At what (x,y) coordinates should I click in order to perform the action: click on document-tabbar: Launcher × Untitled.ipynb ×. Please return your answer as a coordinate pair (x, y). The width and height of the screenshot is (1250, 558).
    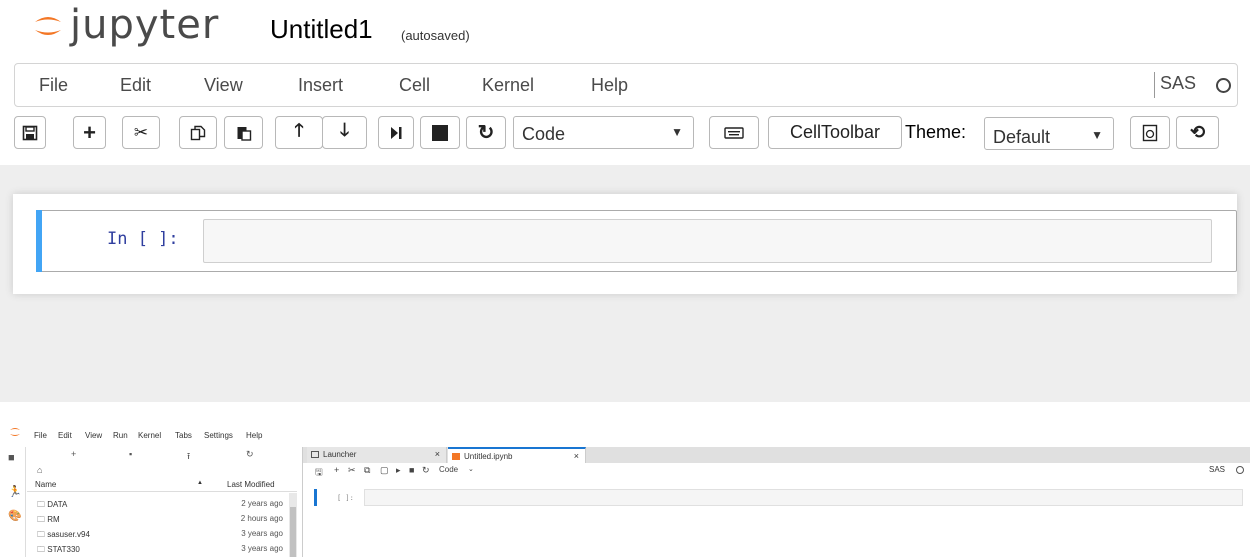
    Looking at the image, I should click on (776, 455).